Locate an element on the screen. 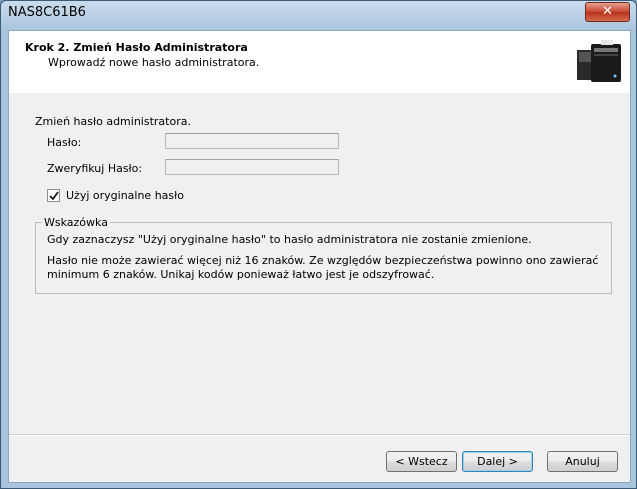 The height and width of the screenshot is (489, 637). checkmark-icon is located at coordinates (54, 196).